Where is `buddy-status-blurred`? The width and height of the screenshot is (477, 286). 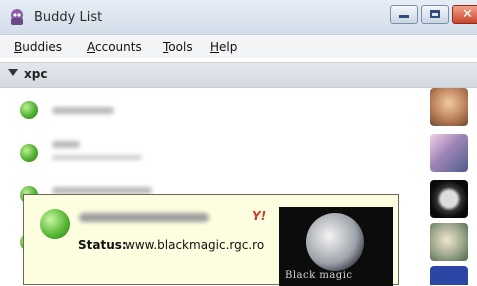 buddy-status-blurred is located at coordinates (97, 157).